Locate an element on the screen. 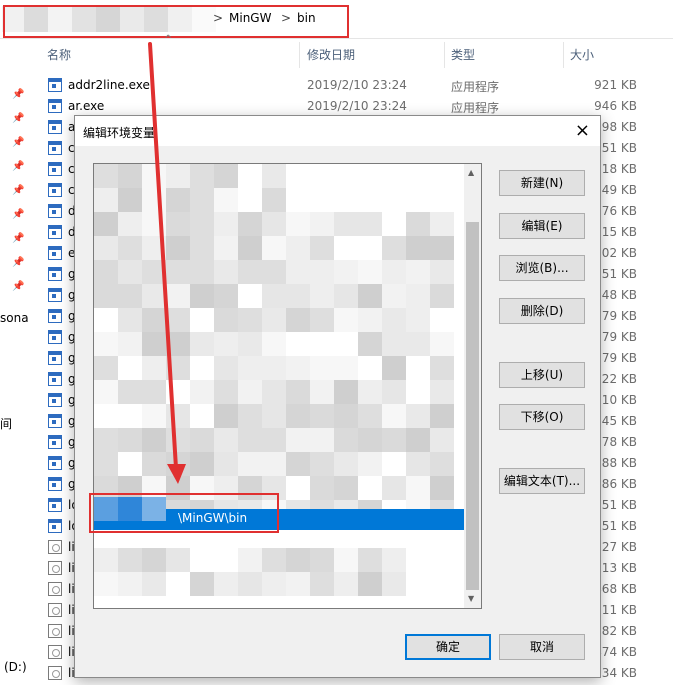 The width and height of the screenshot is (673, 685). column-header-type: 类型 is located at coordinates (463, 56).